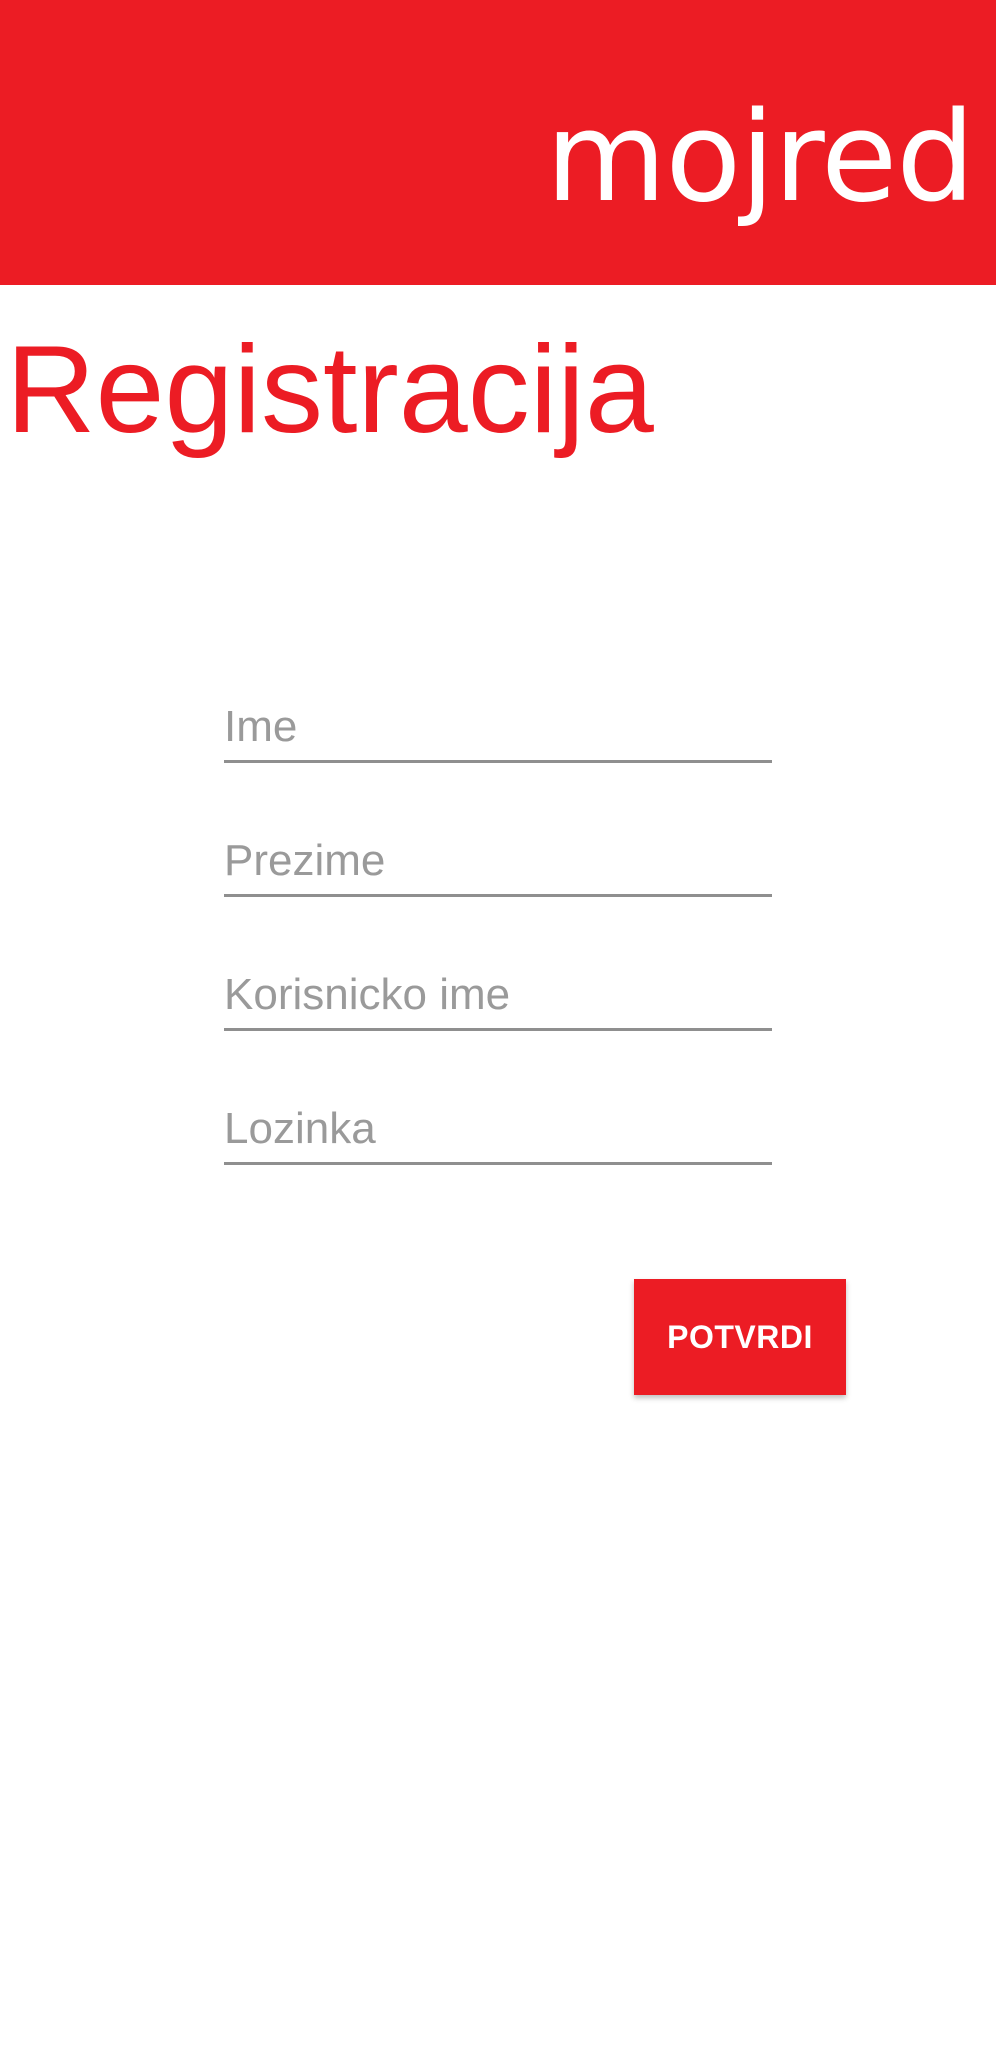 The height and width of the screenshot is (2048, 996). What do you see at coordinates (498, 1129) in the screenshot?
I see `password-input` at bounding box center [498, 1129].